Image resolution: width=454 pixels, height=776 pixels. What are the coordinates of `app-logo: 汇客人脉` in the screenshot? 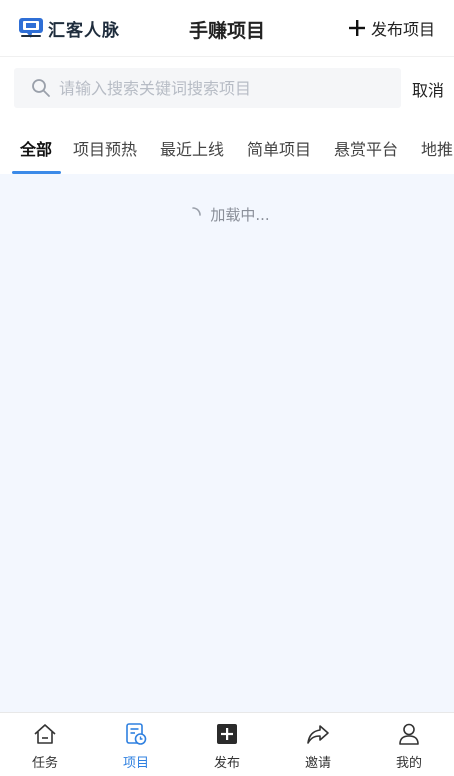 It's located at (69, 28).